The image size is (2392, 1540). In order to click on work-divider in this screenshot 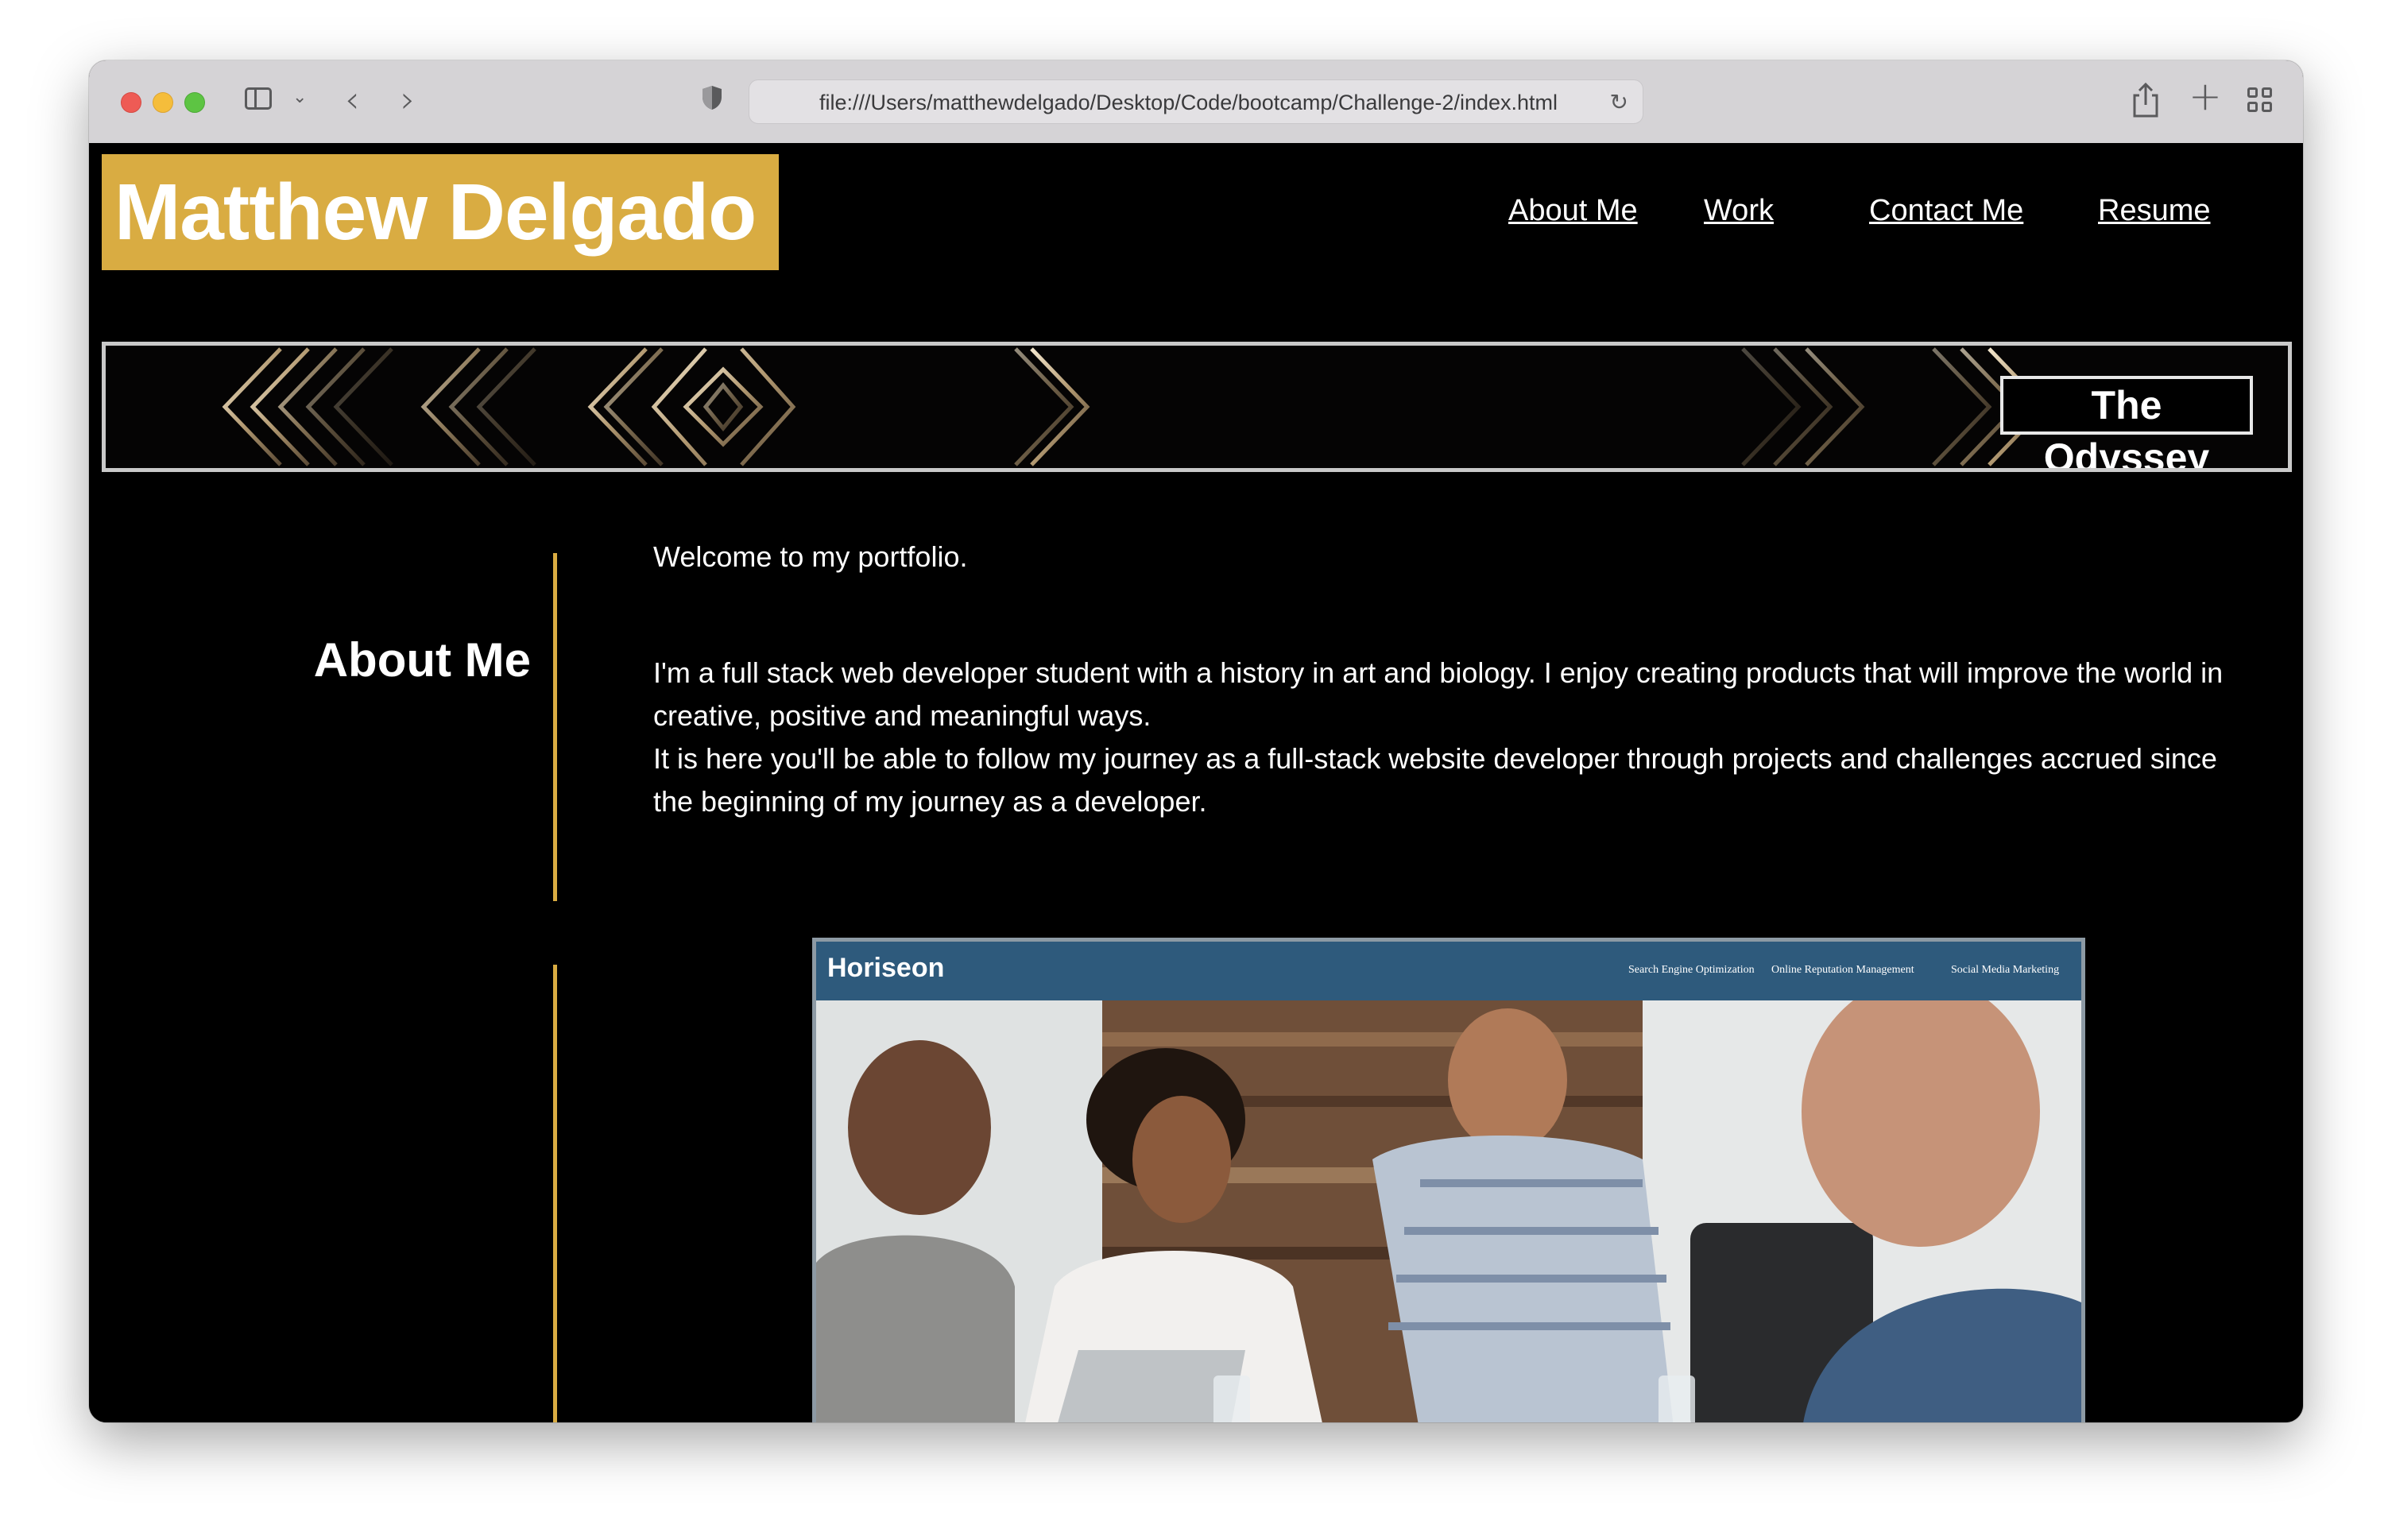, I will do `click(555, 1193)`.